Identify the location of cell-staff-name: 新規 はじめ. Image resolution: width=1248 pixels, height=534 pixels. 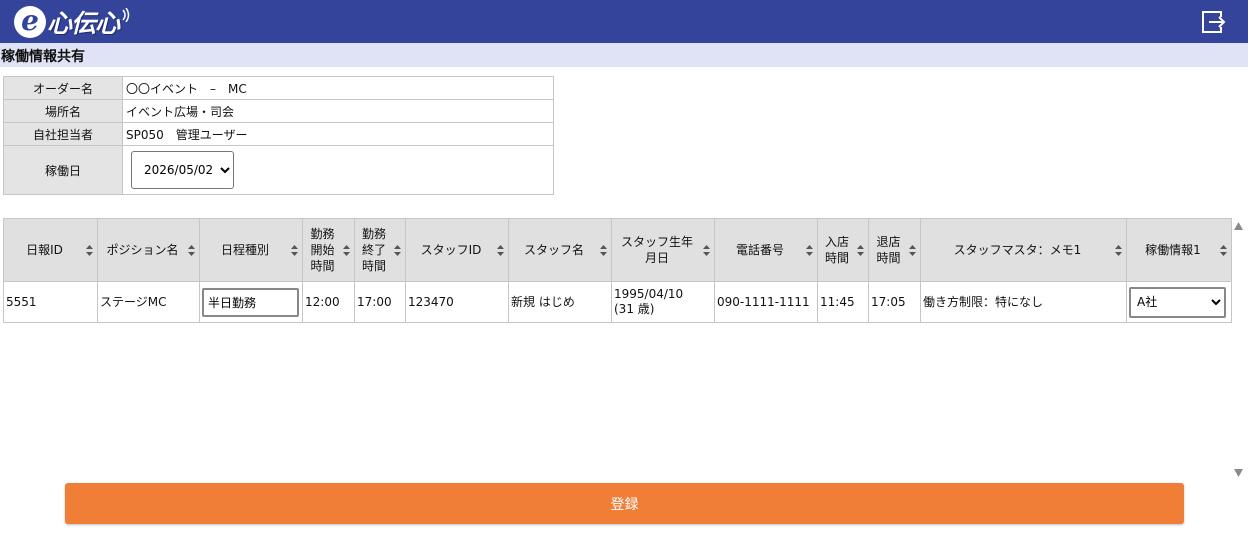
(560, 302).